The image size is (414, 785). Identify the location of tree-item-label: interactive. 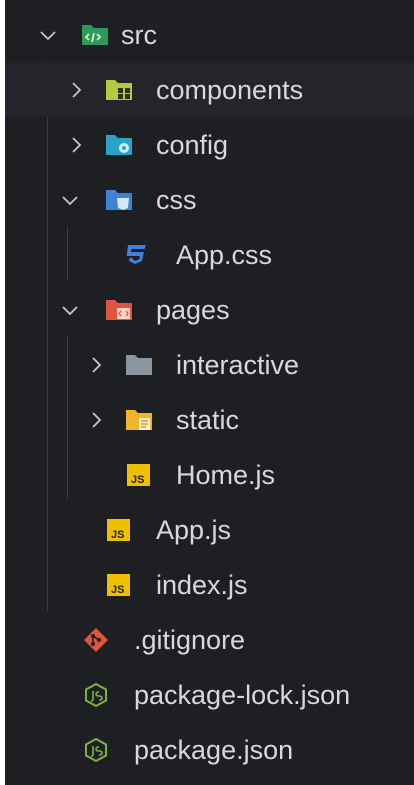
(238, 365).